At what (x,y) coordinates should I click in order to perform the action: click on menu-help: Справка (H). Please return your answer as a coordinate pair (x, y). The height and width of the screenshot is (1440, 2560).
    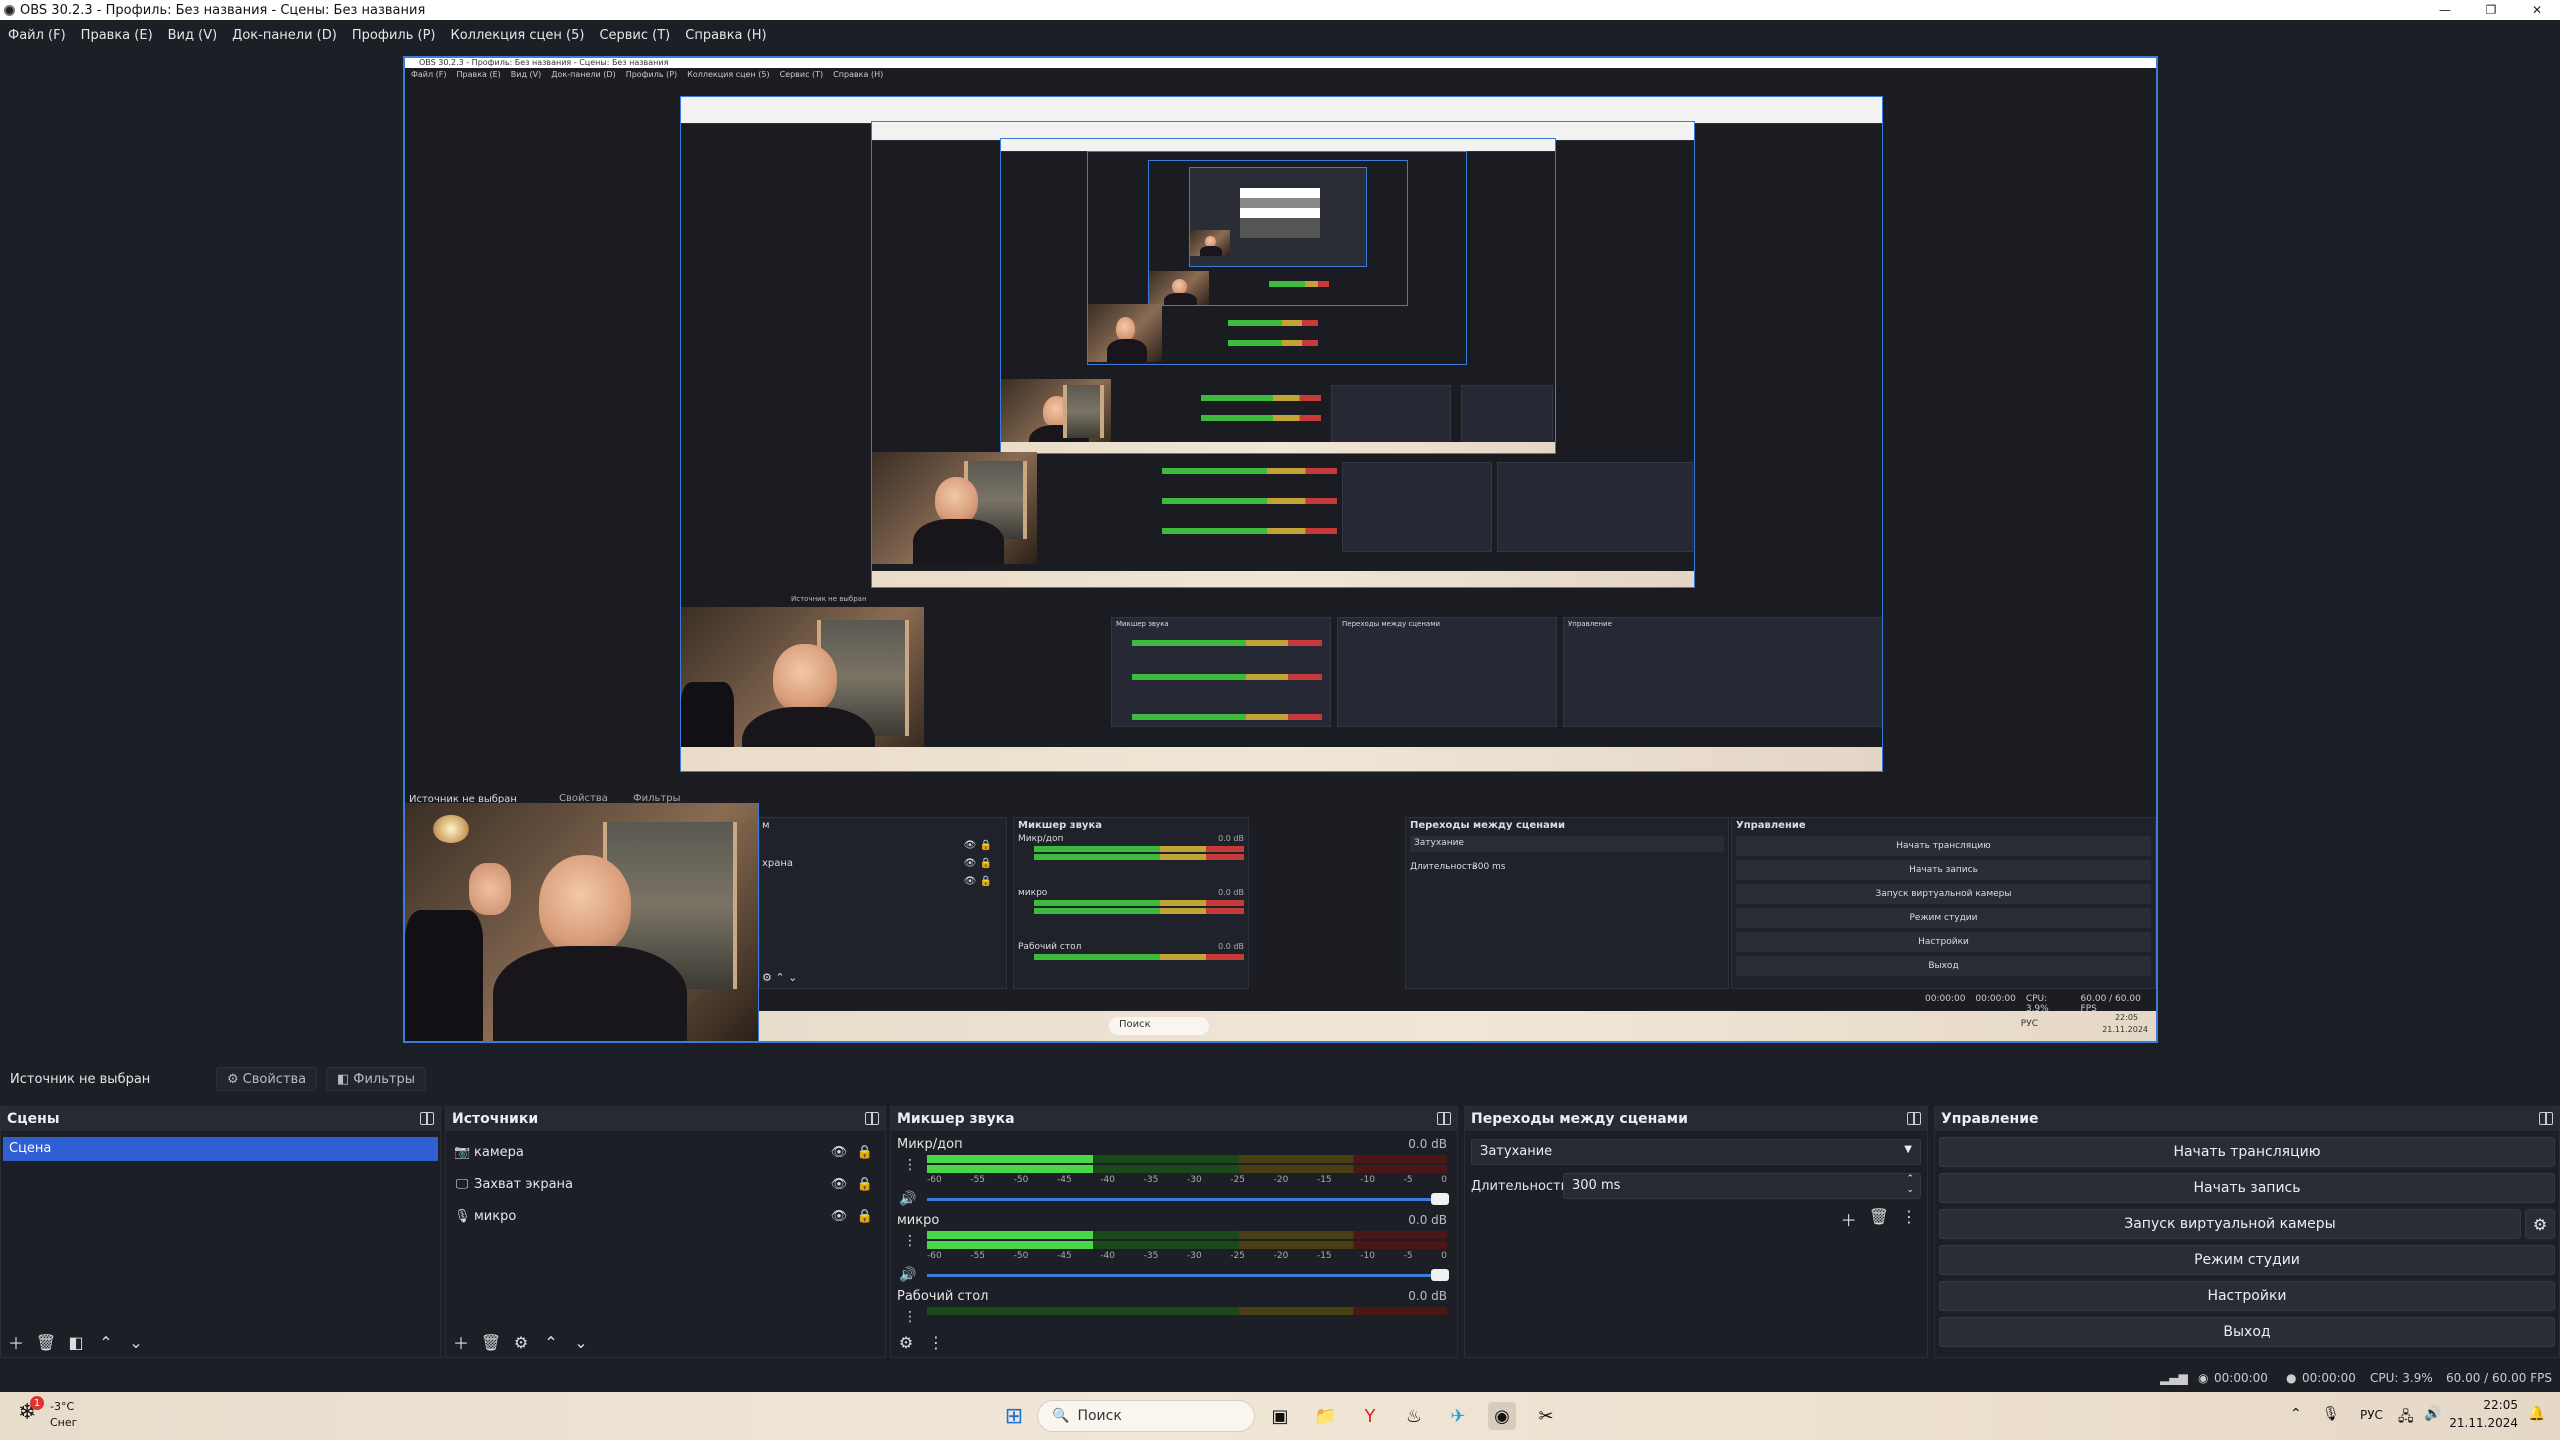
    Looking at the image, I should click on (725, 35).